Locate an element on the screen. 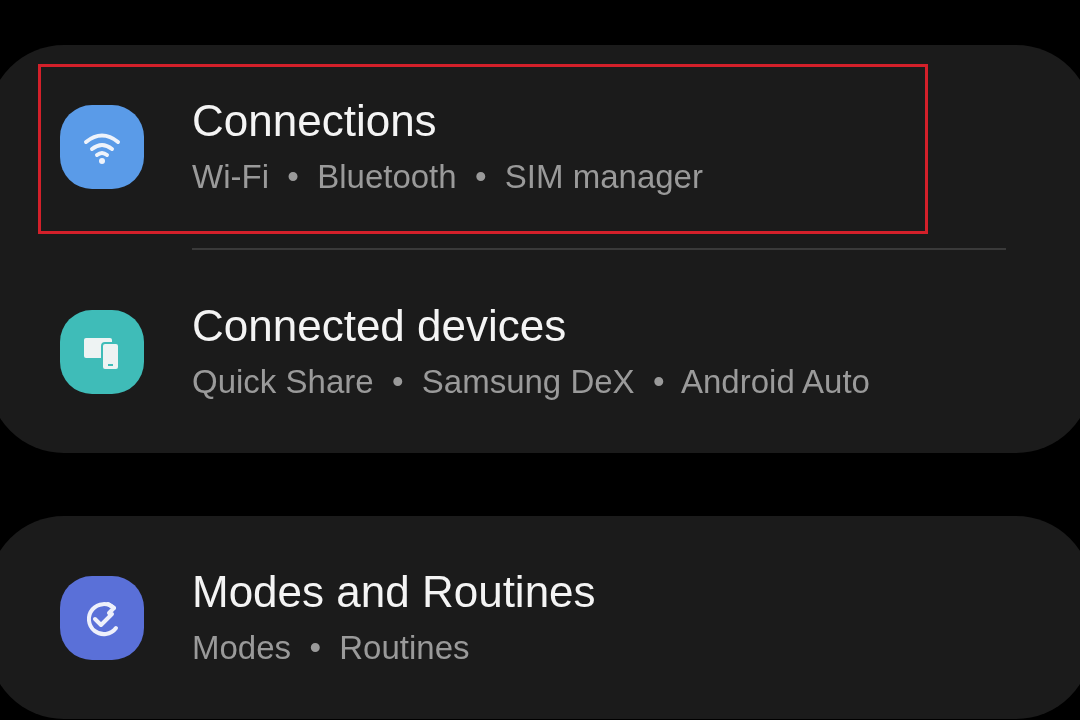 Image resolution: width=1080 pixels, height=720 pixels. item-title: Modes and Routines is located at coordinates (394, 591).